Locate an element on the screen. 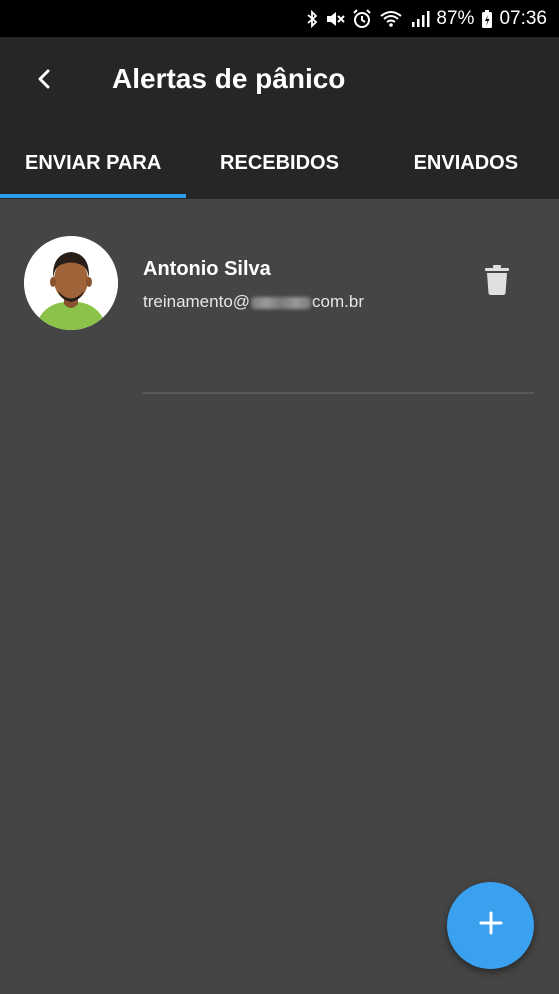  tab-bar: ENVIAR PARA RECEBIDOS ENVIADOS is located at coordinates (279, 163).